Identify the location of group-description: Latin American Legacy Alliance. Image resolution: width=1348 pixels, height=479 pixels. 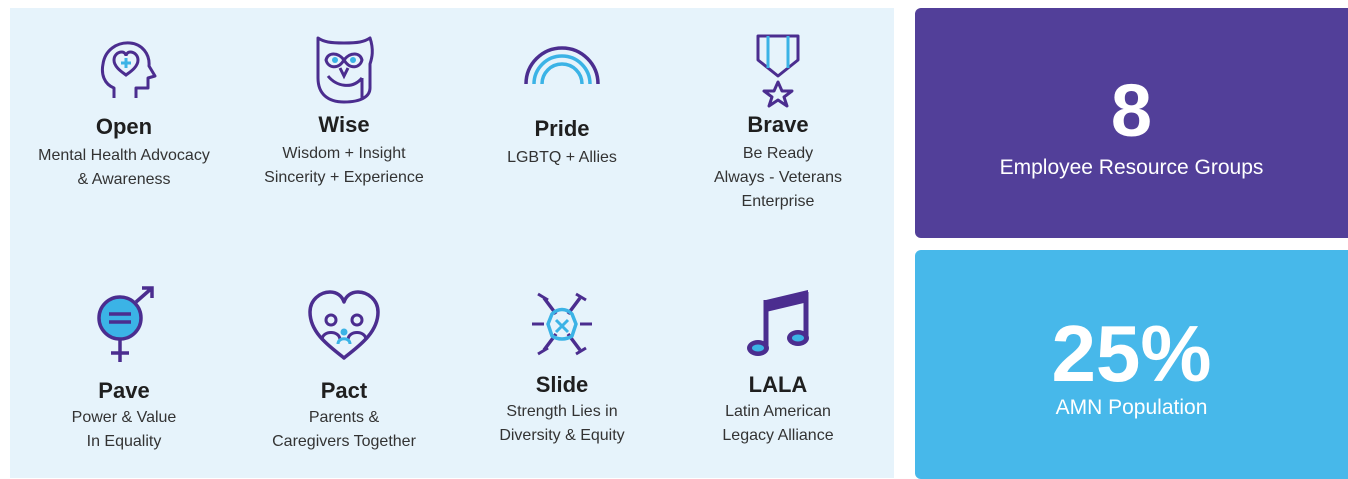
(778, 423).